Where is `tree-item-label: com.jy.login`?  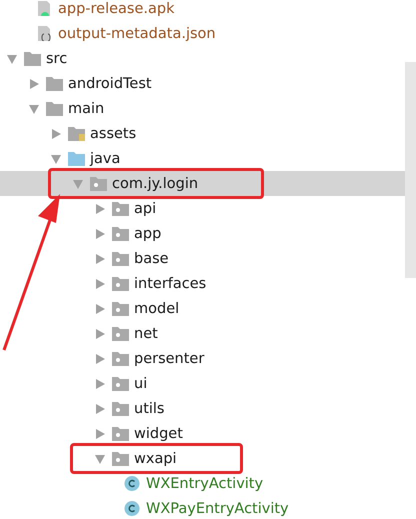 tree-item-label: com.jy.login is located at coordinates (155, 184).